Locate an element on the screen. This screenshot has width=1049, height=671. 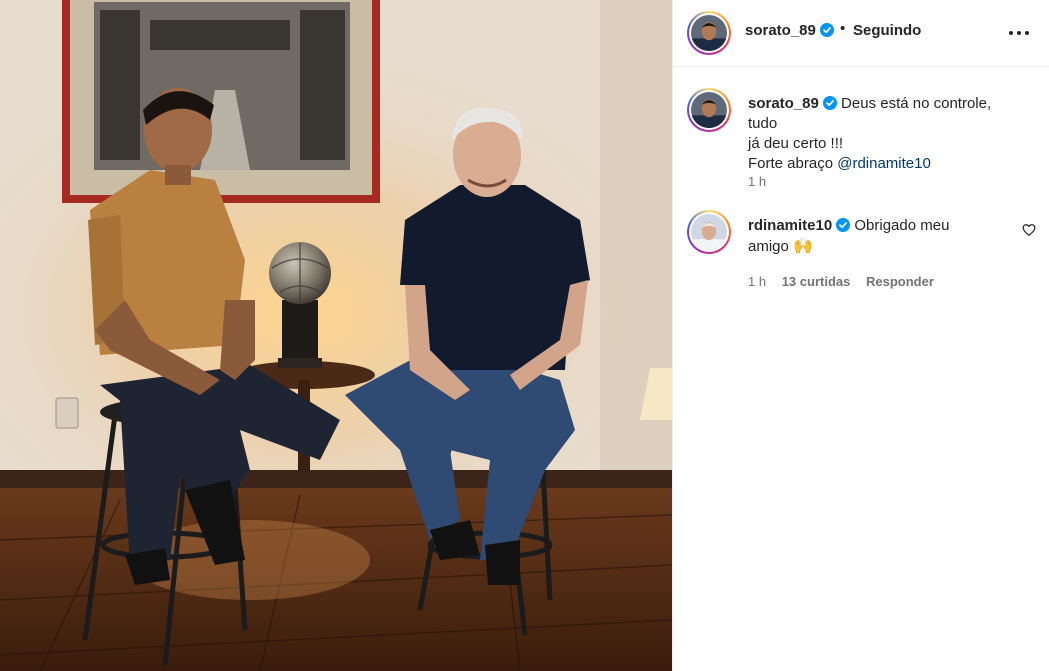
post-header: sorato_89 • Seguindo is located at coordinates (861, 33).